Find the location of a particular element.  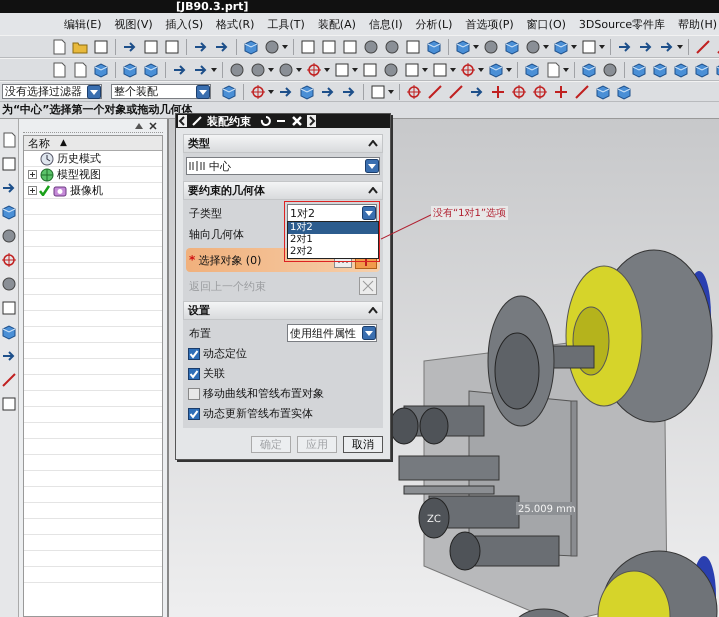

check-icon is located at coordinates (44, 190).